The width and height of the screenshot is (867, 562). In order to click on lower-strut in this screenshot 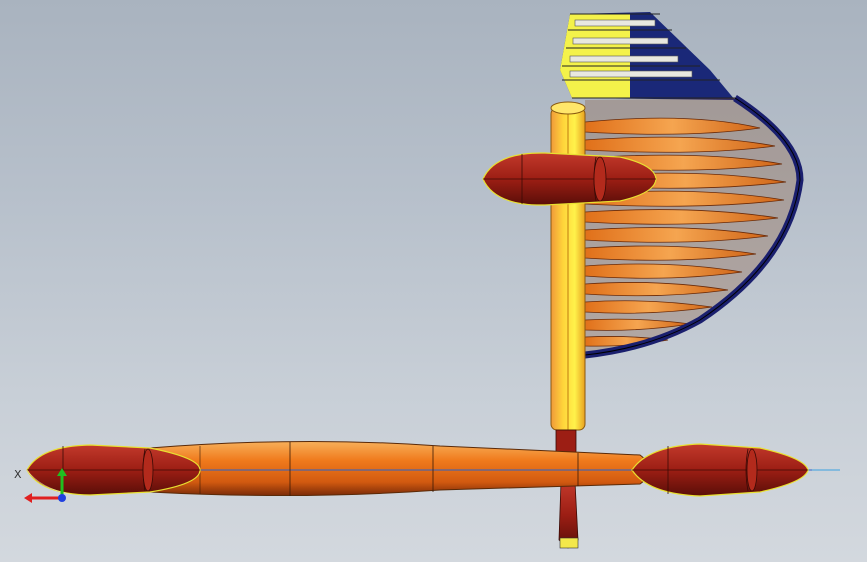, I will do `click(567, 489)`.